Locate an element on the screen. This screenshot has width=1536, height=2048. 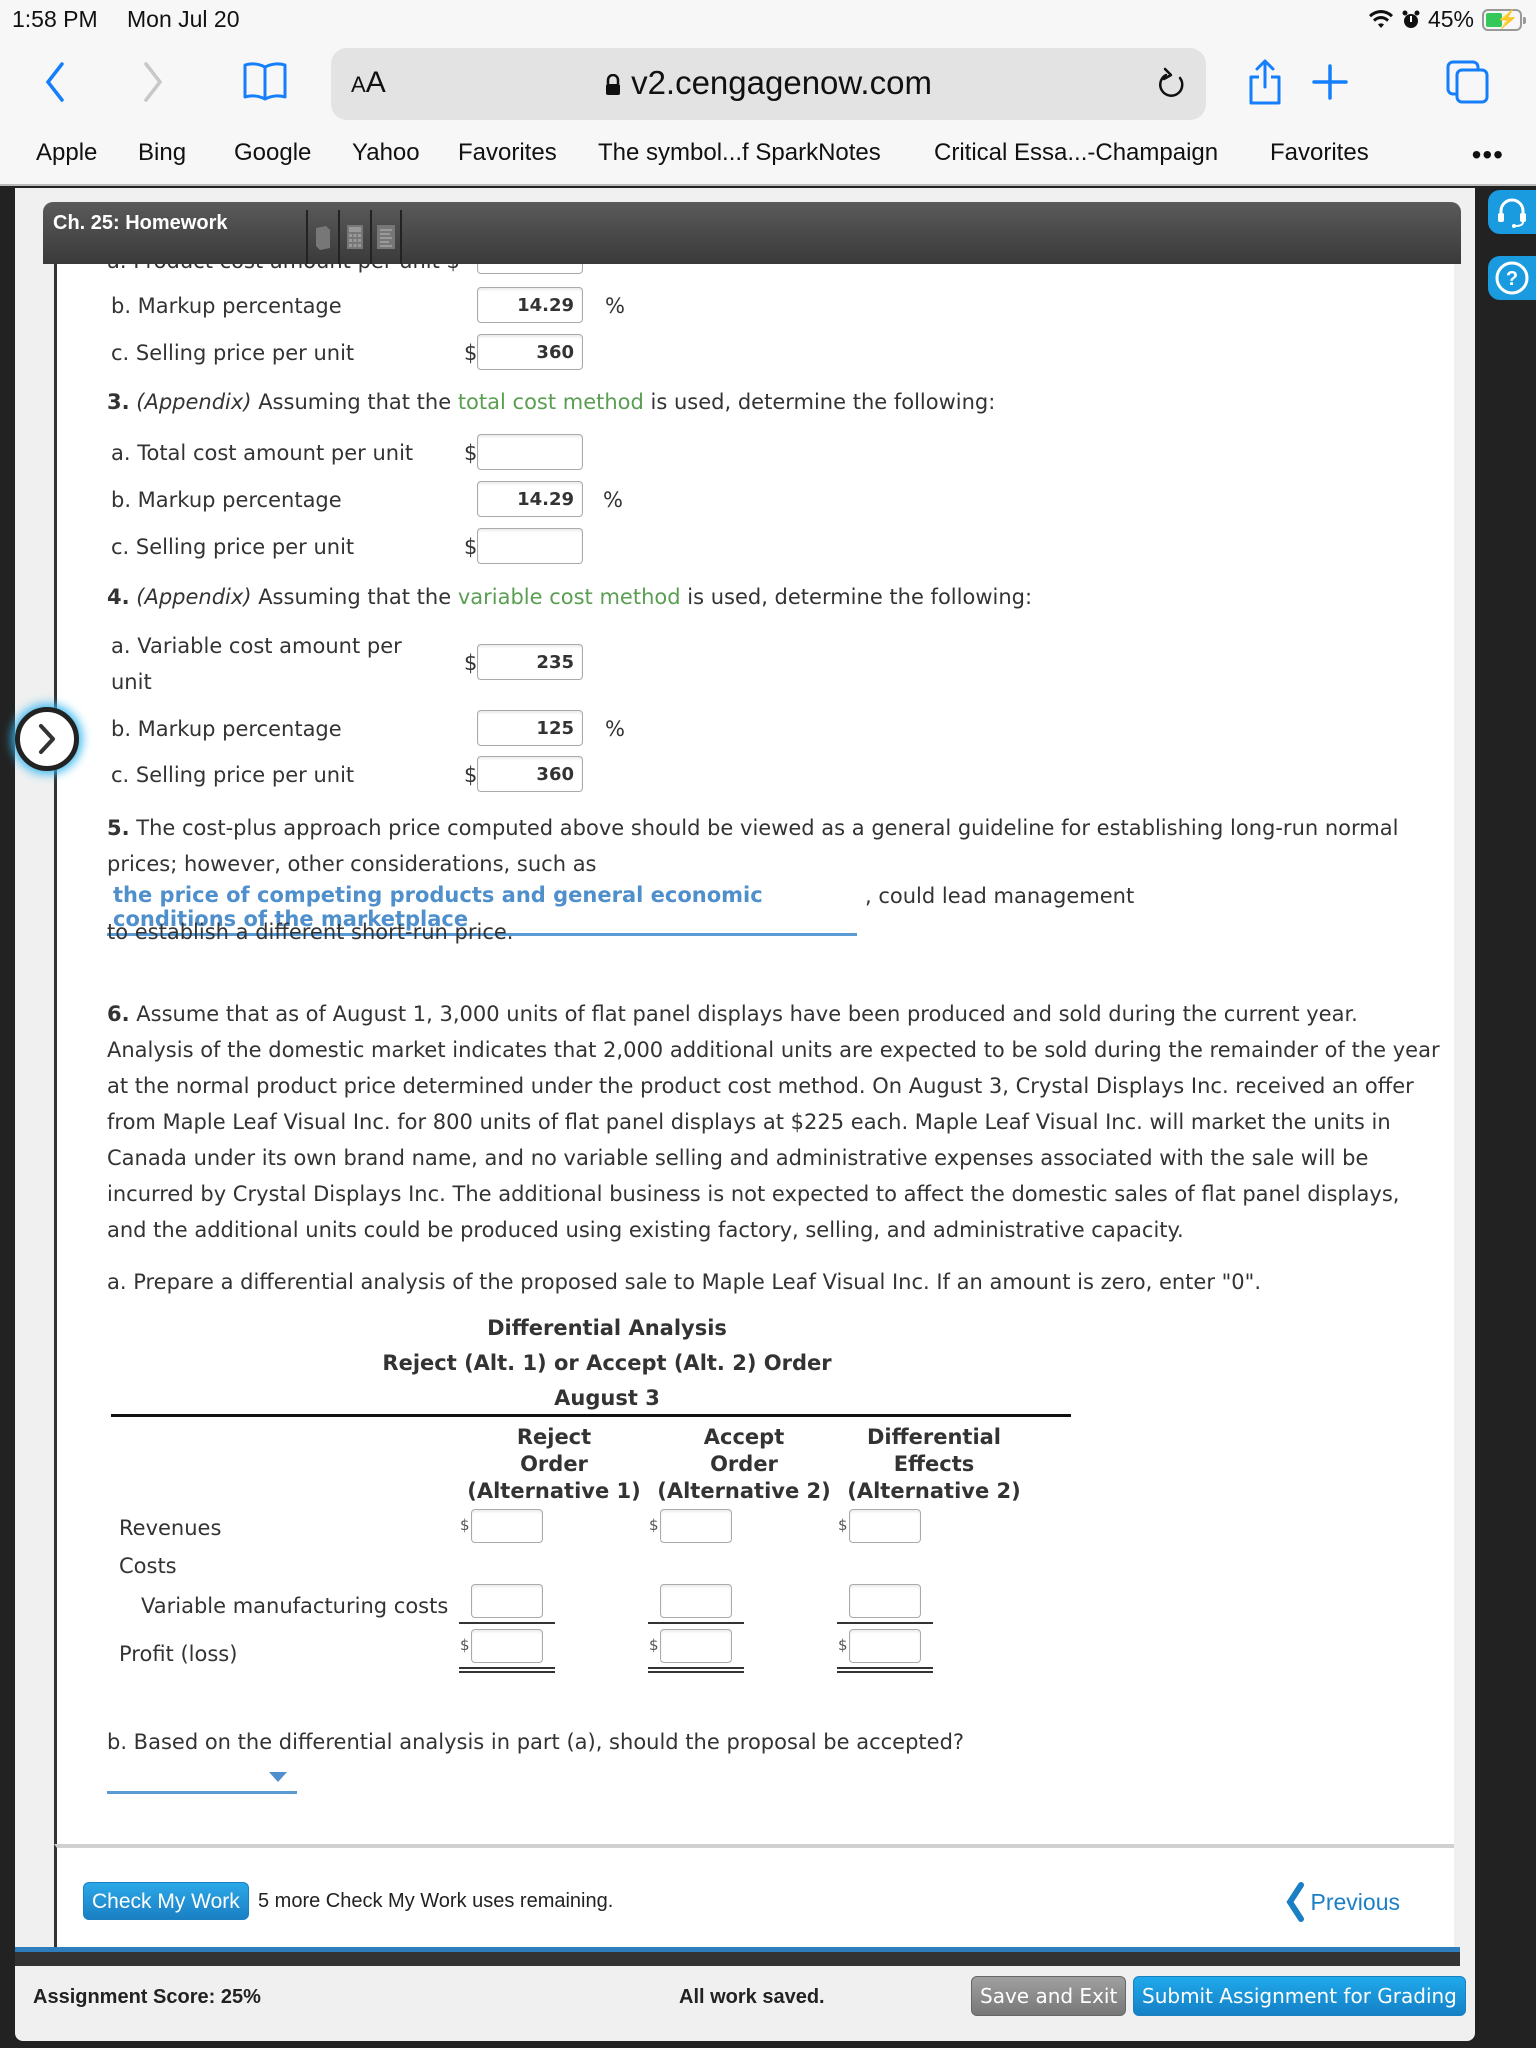
notes-button is located at coordinates (386, 237).